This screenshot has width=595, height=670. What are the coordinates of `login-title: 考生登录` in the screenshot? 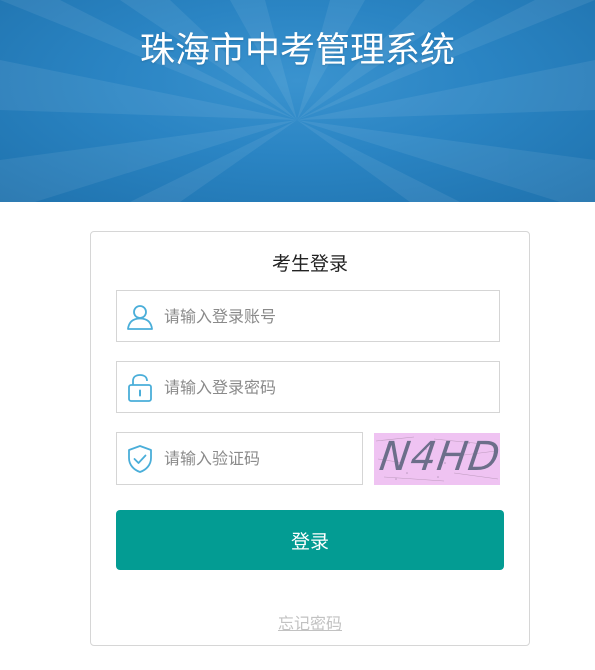 It's located at (309, 264).